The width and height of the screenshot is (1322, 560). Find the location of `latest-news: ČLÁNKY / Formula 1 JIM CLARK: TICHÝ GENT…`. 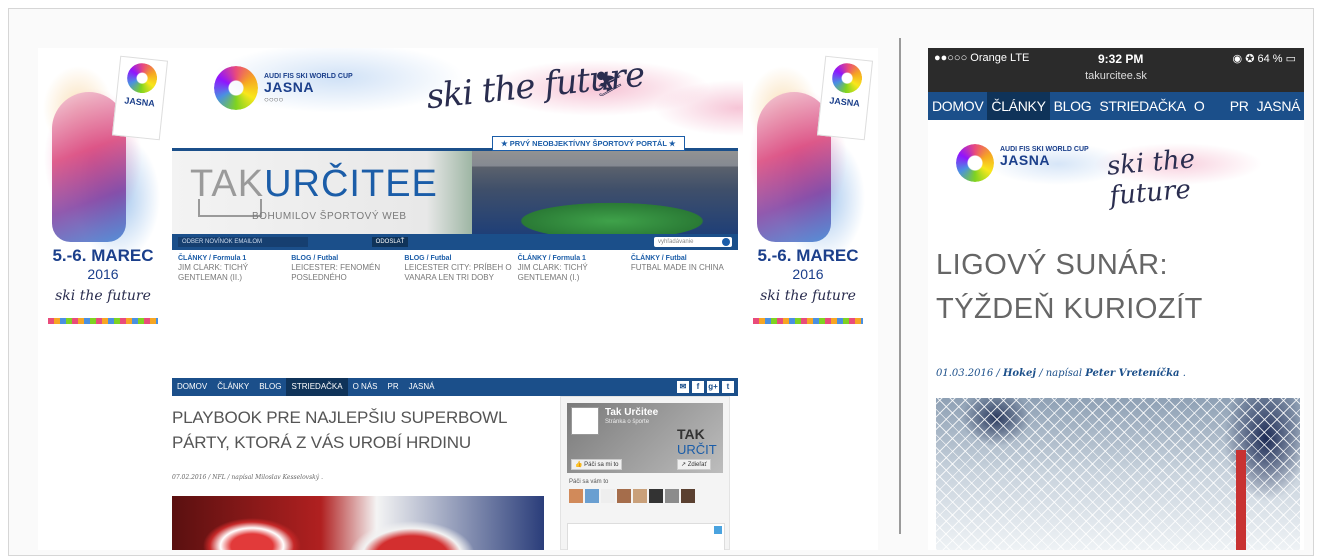

latest-news: ČLÁNKY / Formula 1 JIM CLARK: TICHÝ GENT… is located at coordinates (455, 279).